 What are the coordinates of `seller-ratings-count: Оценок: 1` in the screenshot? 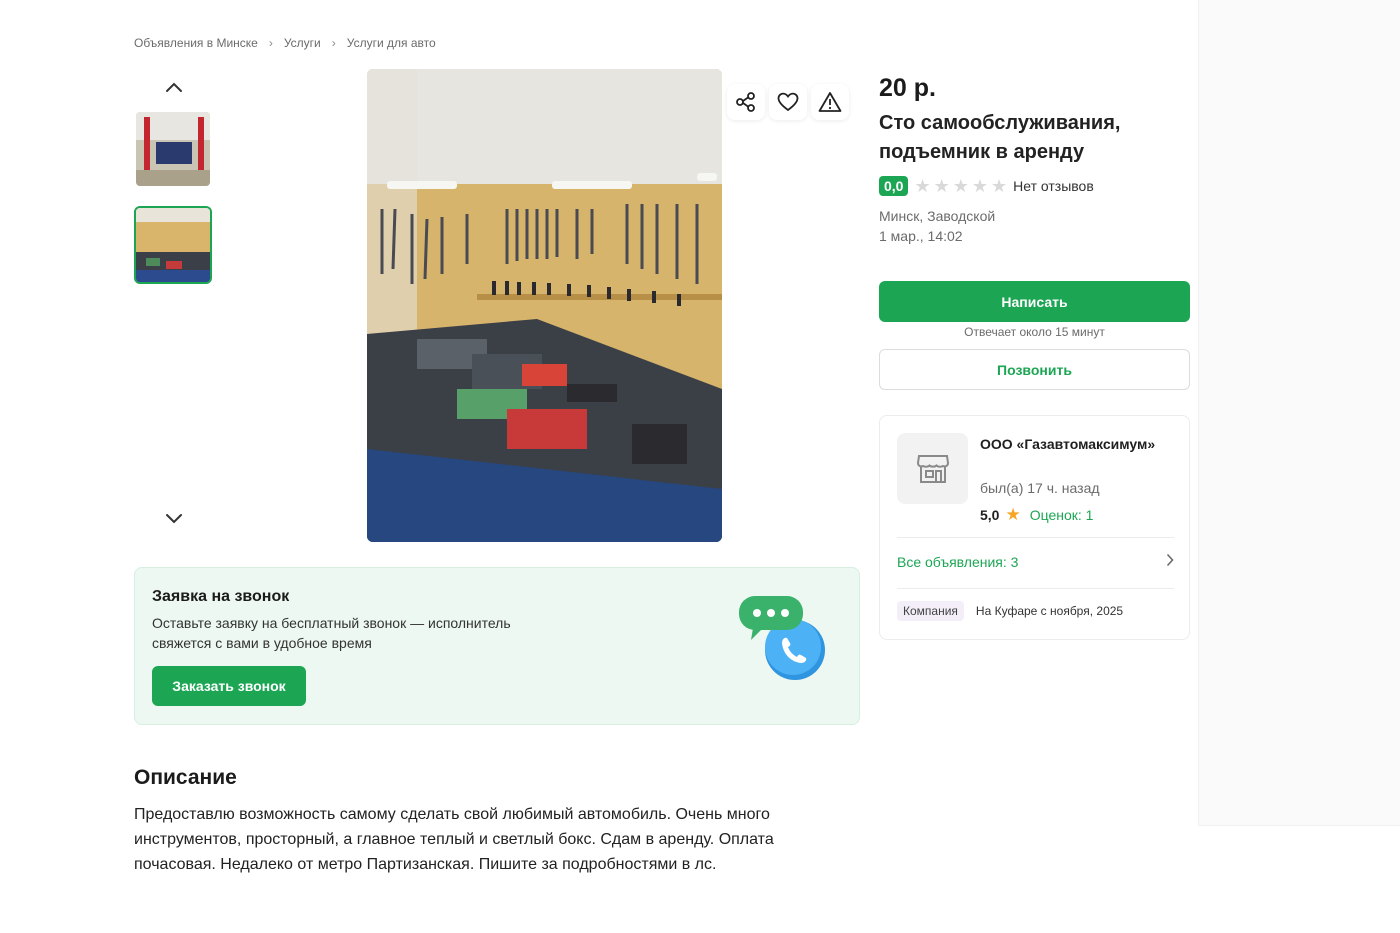 It's located at (1062, 515).